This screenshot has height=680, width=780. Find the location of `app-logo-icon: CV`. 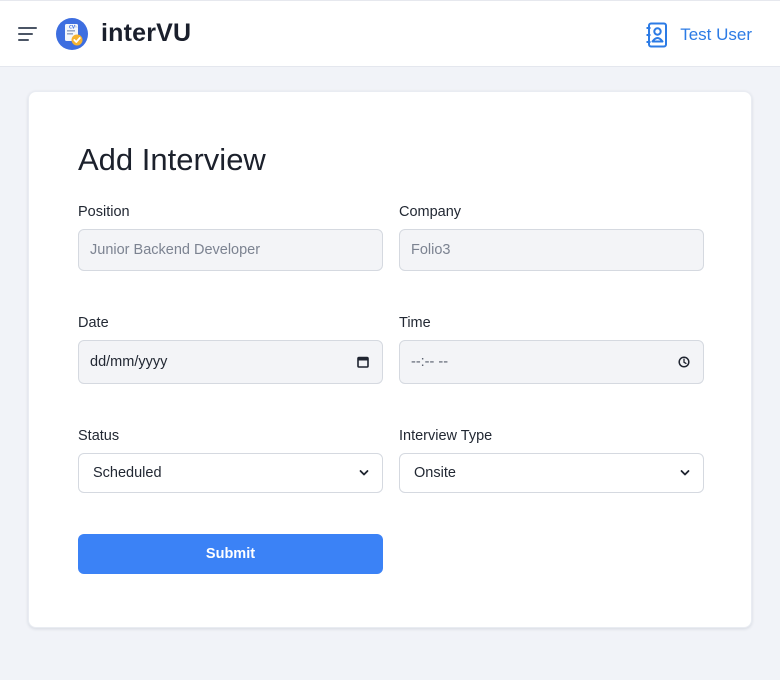

app-logo-icon: CV is located at coordinates (72, 34).